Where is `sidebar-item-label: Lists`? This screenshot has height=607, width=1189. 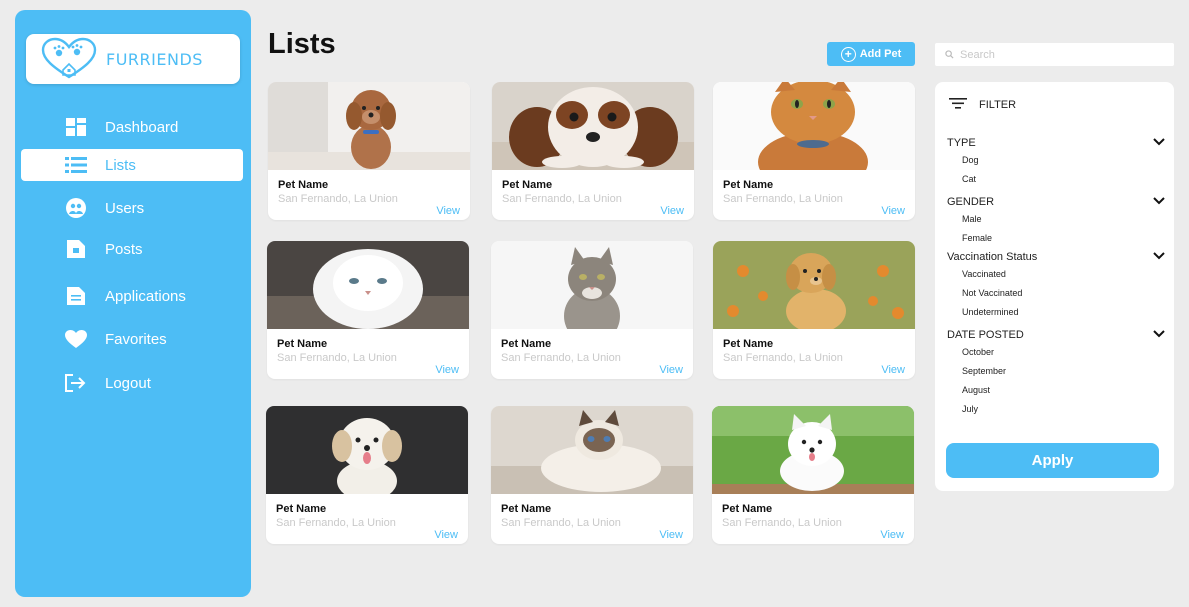
sidebar-item-label: Lists is located at coordinates (120, 165).